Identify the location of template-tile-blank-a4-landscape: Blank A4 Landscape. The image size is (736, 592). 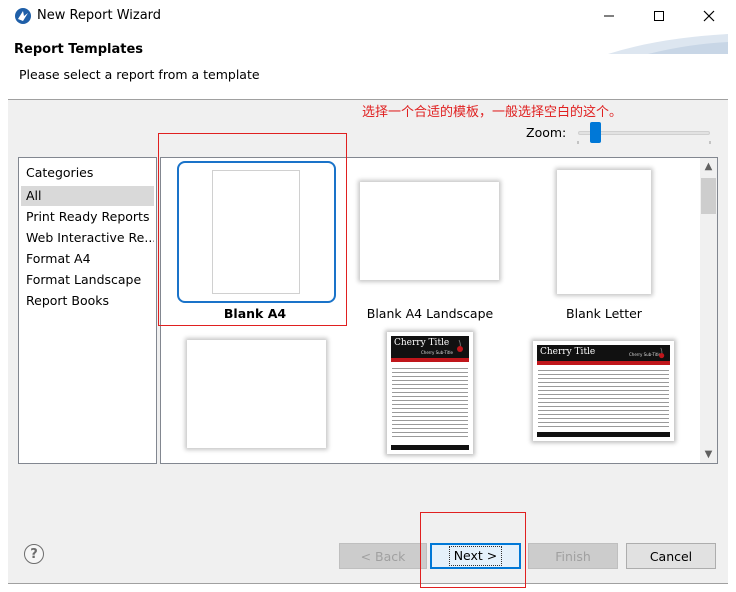
(442, 239).